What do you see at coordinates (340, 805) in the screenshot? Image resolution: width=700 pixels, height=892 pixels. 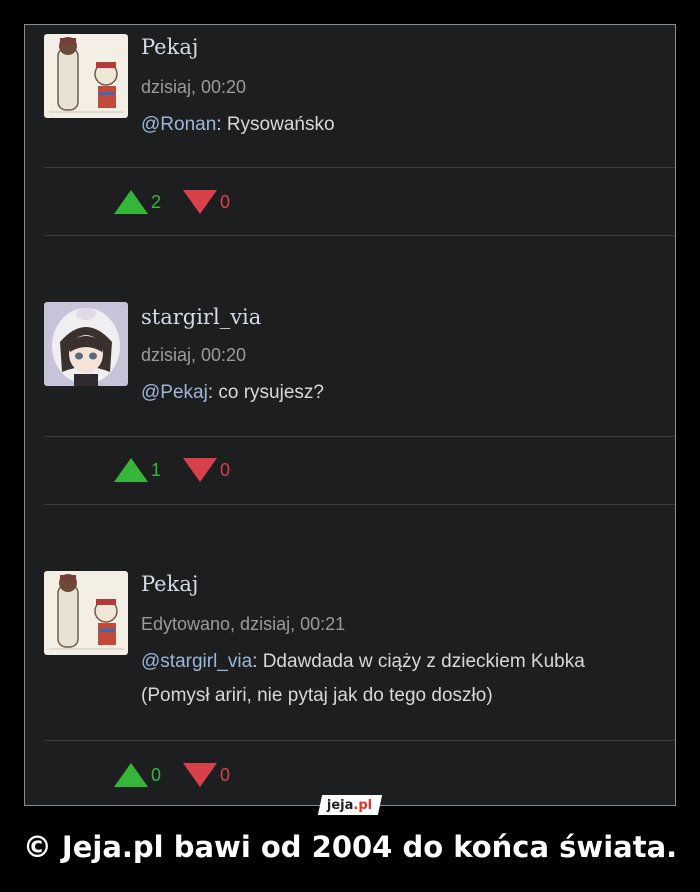 I see `watermark-brand: jeja` at bounding box center [340, 805].